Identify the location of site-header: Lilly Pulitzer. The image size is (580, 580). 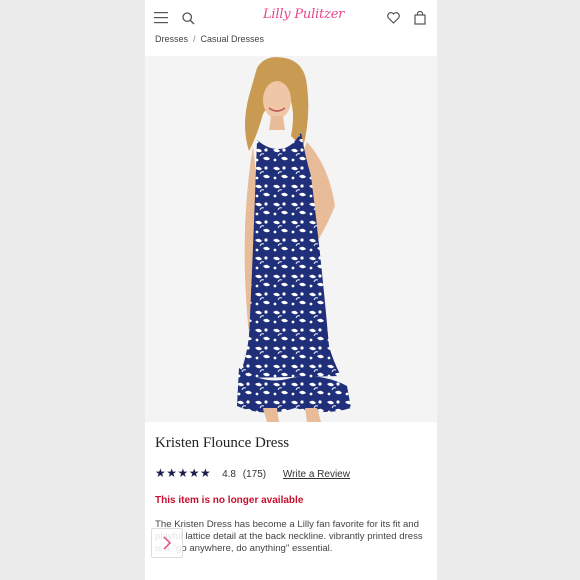
(291, 17).